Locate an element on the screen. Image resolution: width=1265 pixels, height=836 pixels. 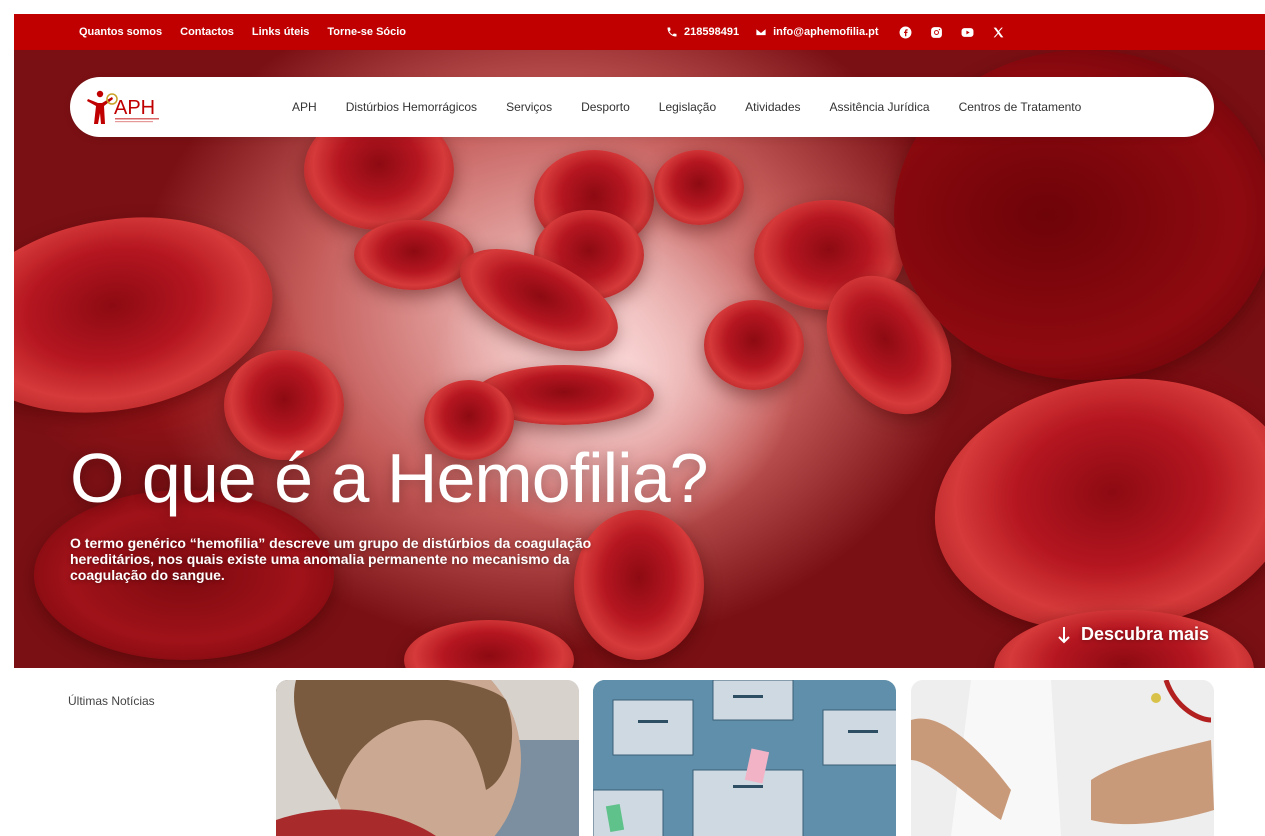
arrow-down-icon is located at coordinates (1064, 634).